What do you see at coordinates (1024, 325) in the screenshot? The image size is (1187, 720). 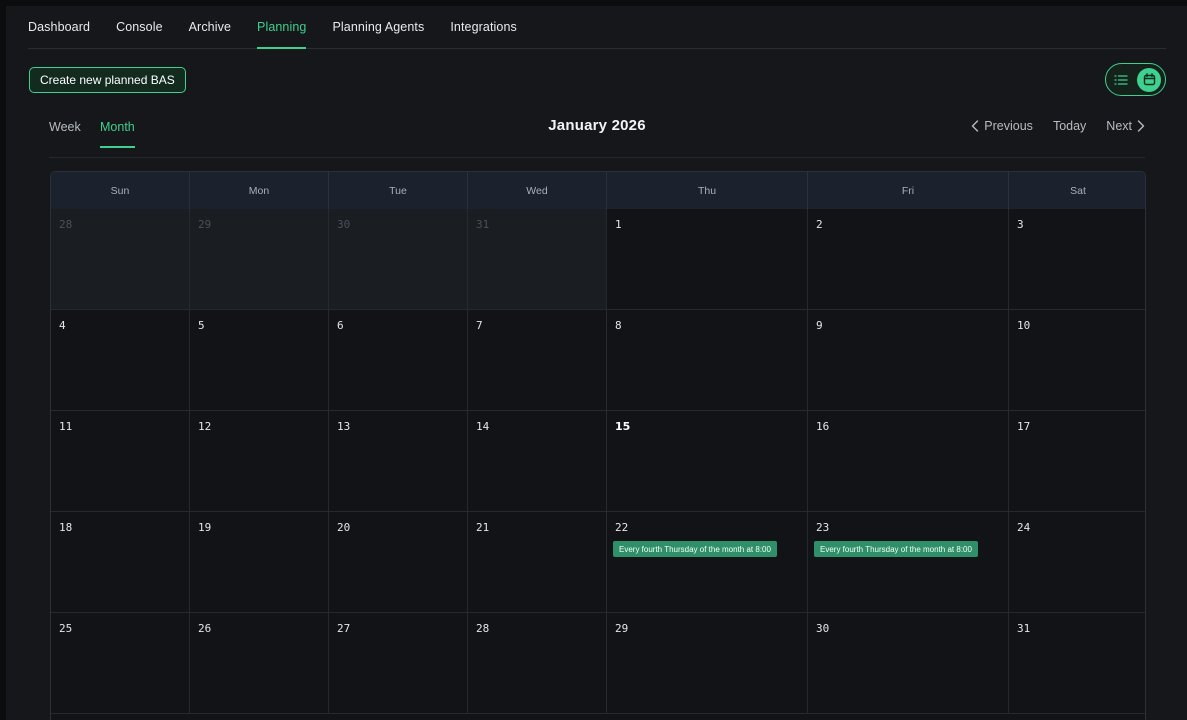 I see `day-number: 10` at bounding box center [1024, 325].